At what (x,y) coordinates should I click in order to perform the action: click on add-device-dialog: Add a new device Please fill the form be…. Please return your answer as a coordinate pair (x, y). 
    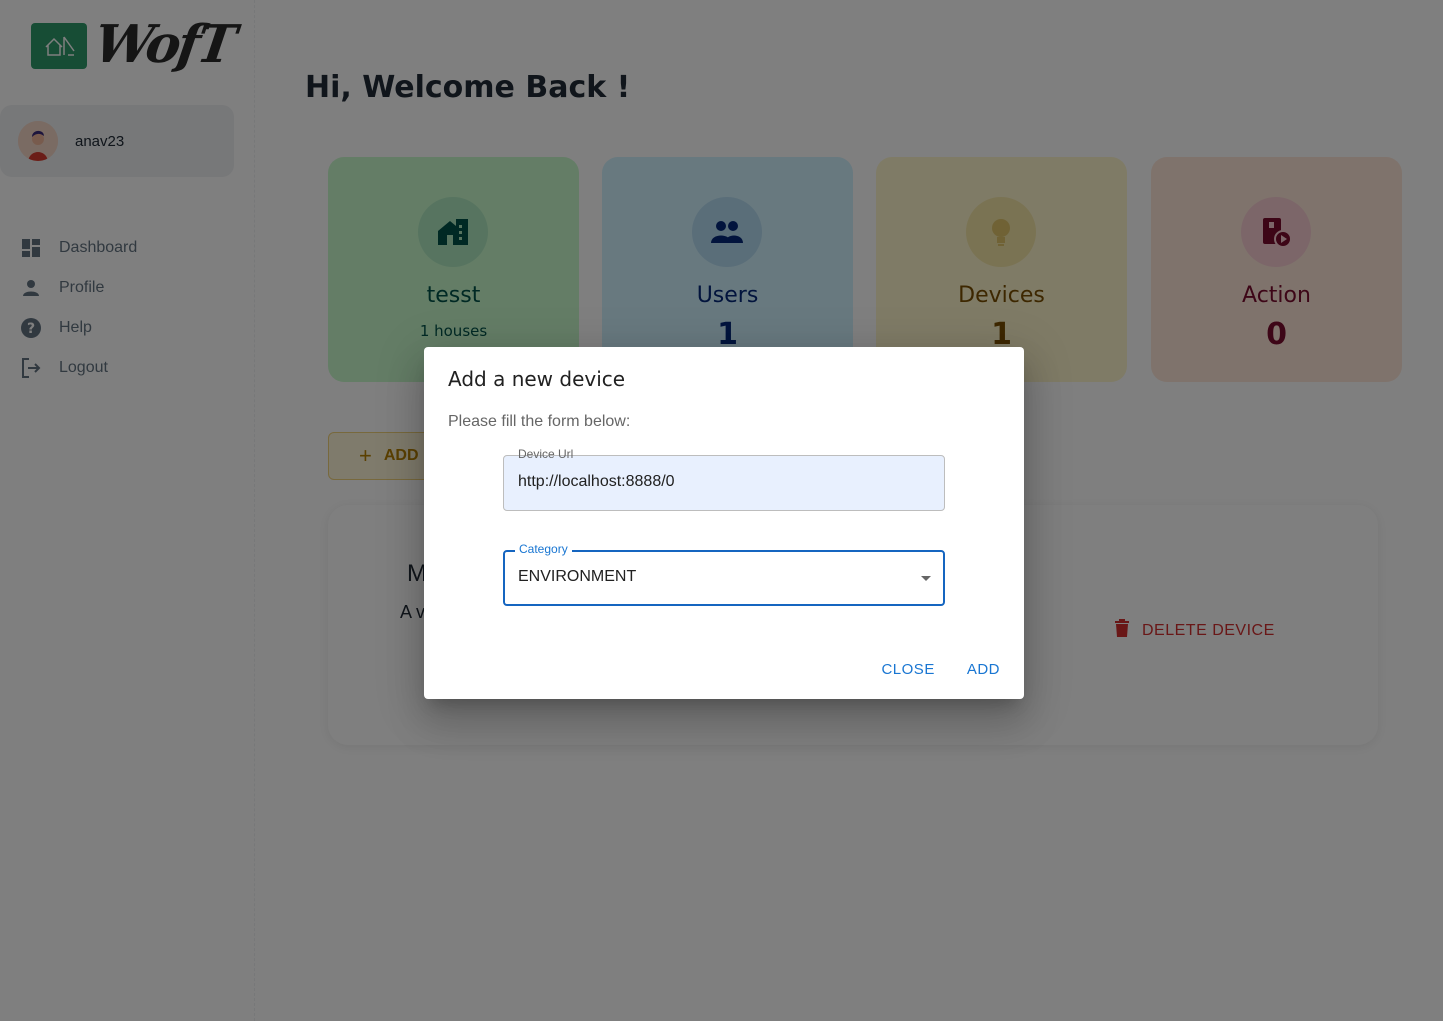
    Looking at the image, I should click on (724, 523).